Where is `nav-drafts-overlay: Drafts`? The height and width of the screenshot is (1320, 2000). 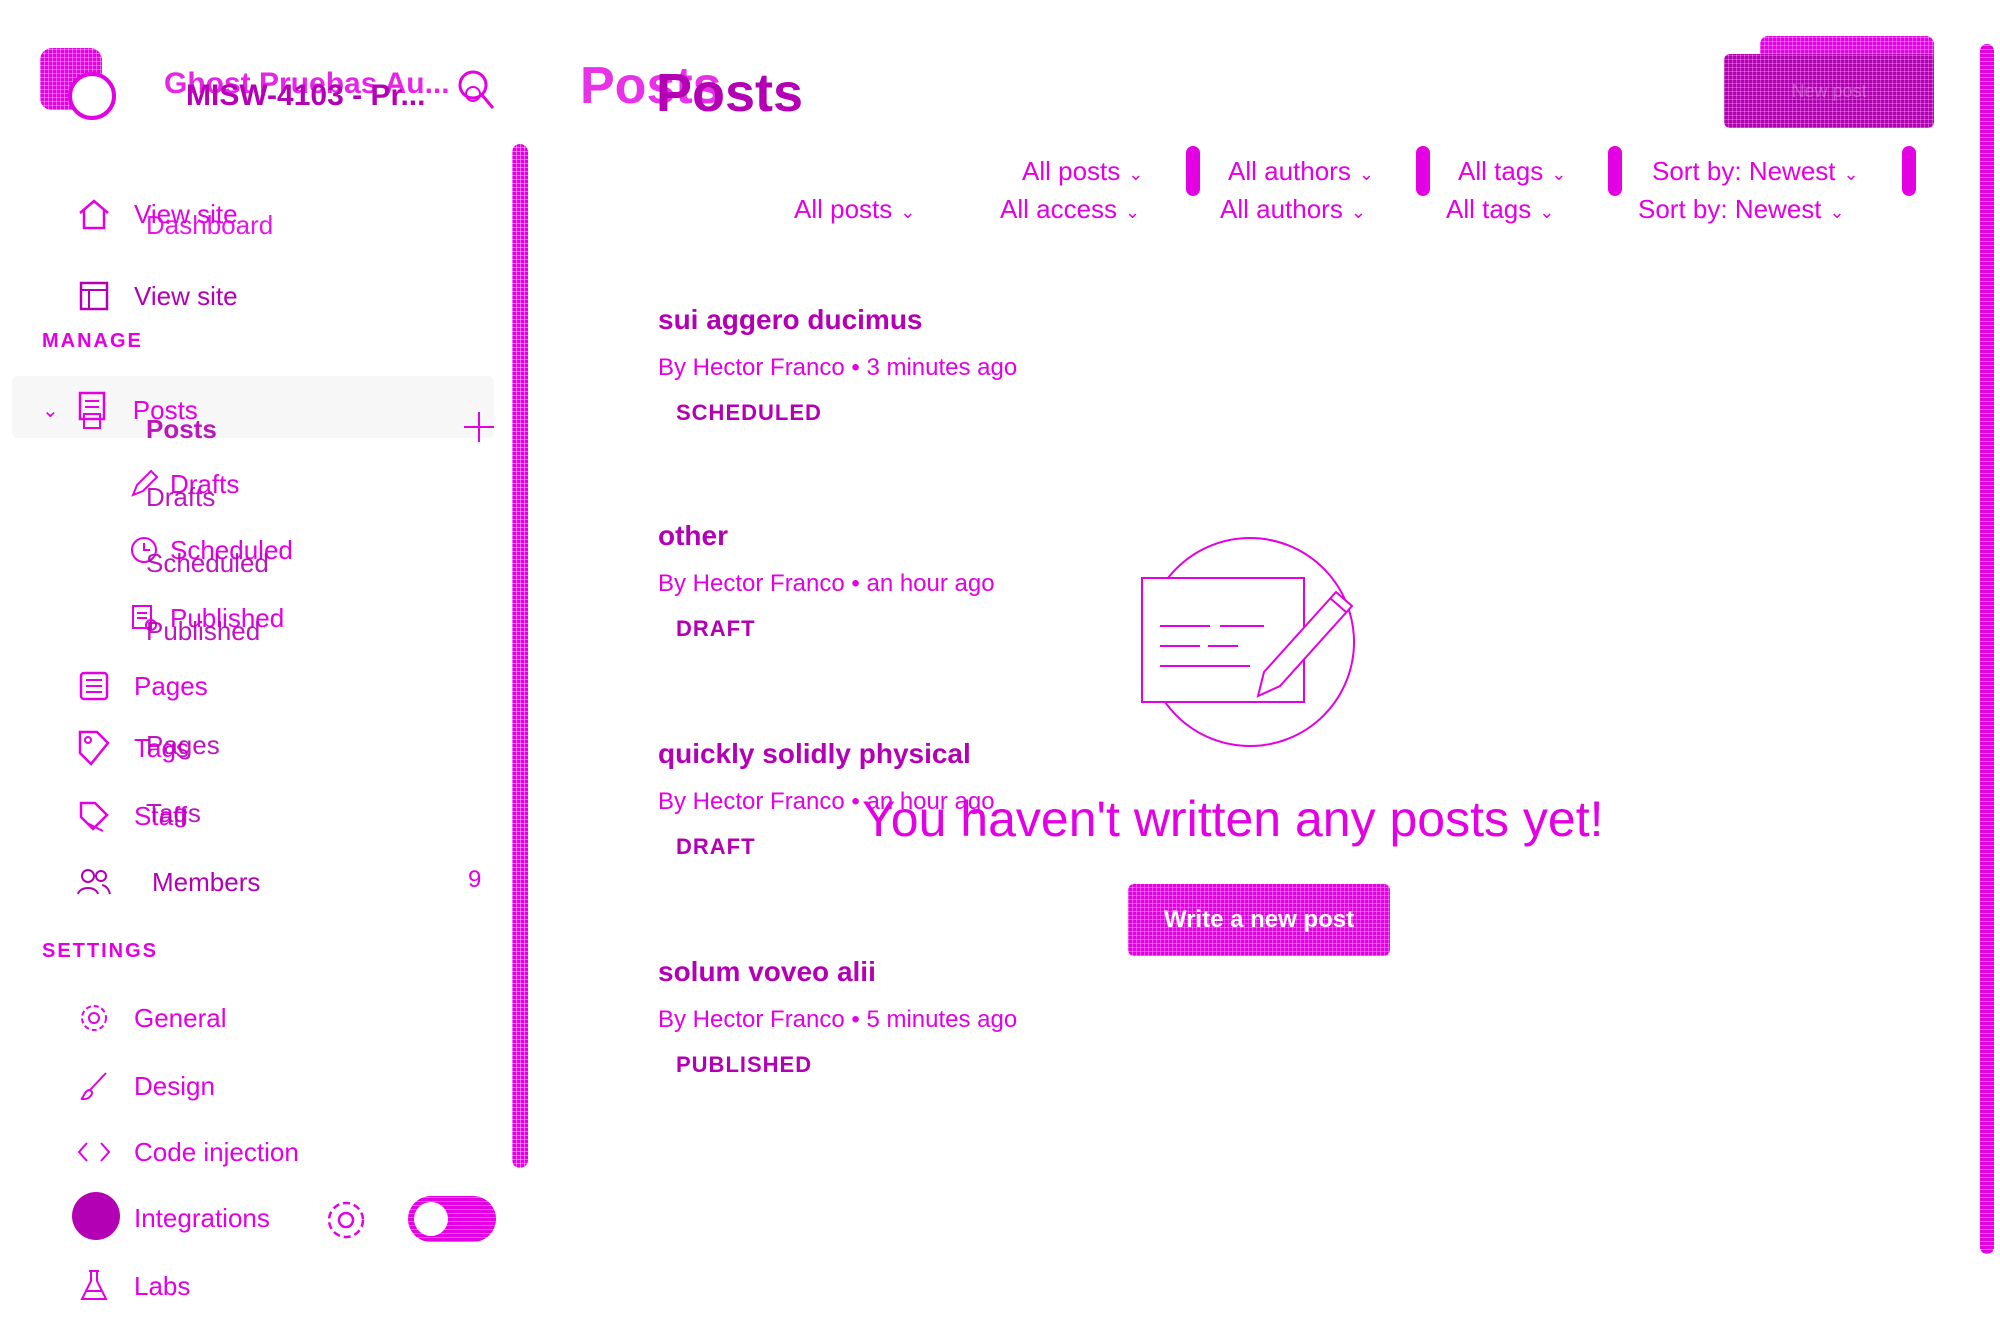 nav-drafts-overlay: Drafts is located at coordinates (181, 497).